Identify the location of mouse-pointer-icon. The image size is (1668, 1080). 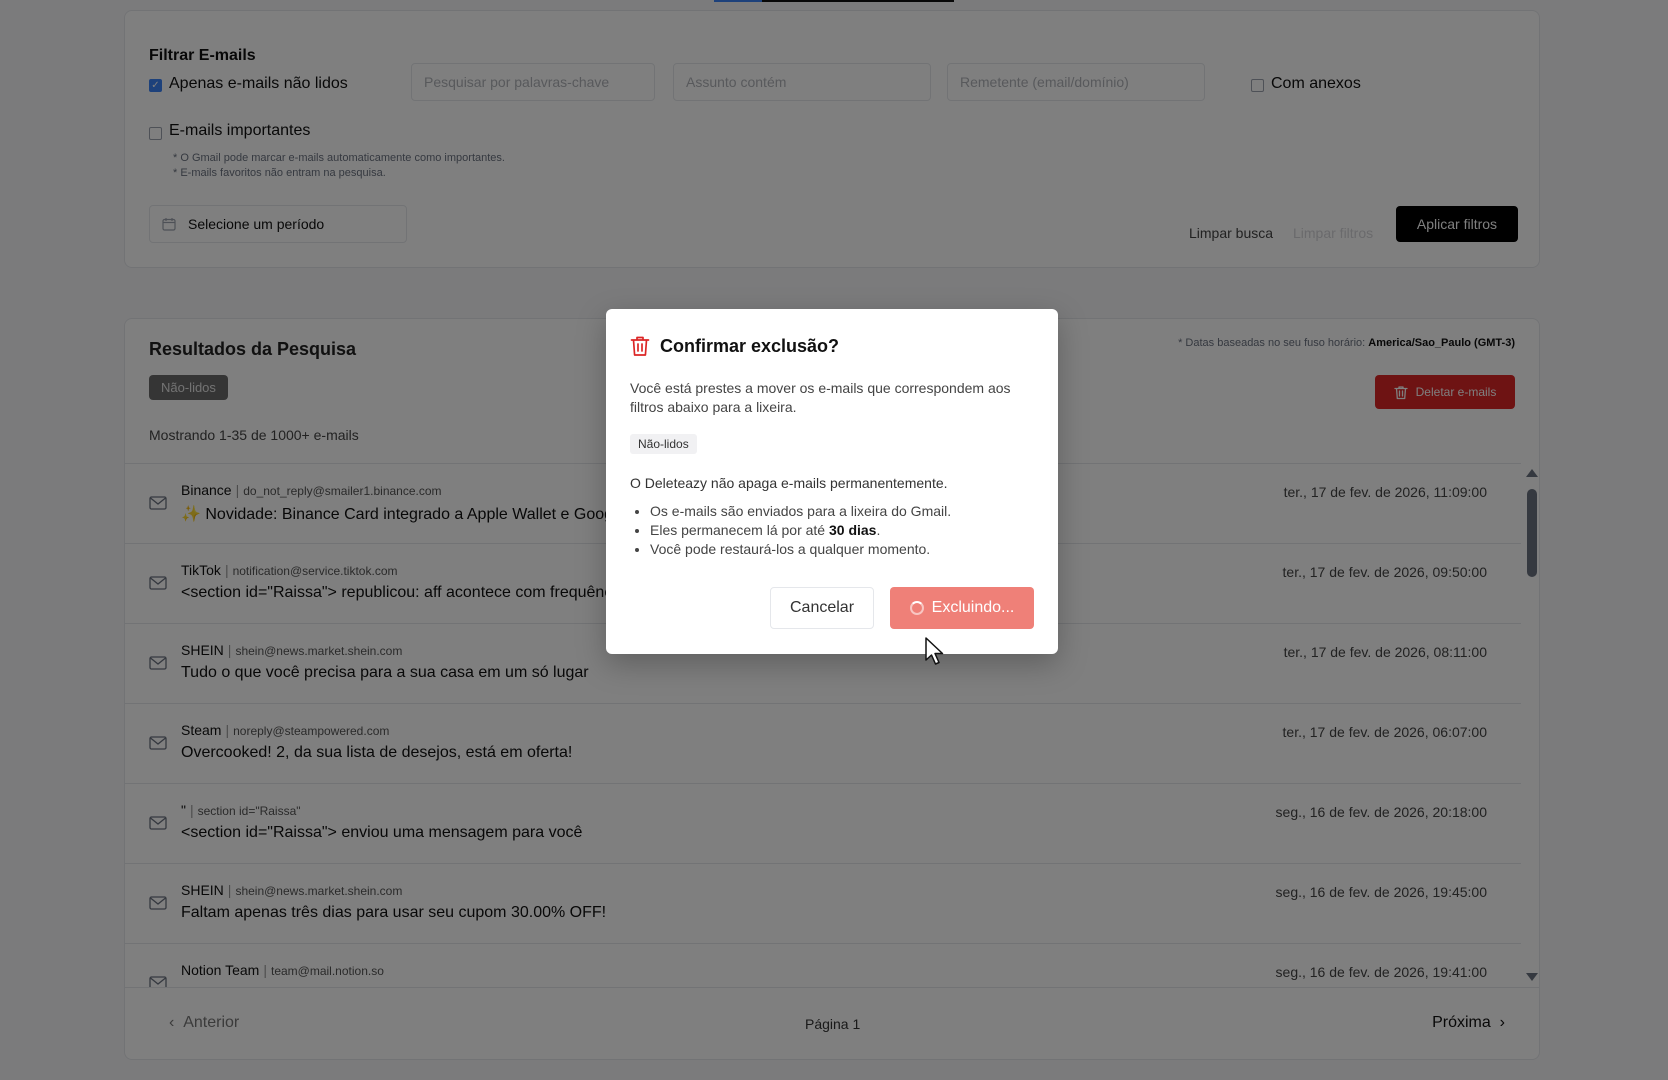
(934, 651).